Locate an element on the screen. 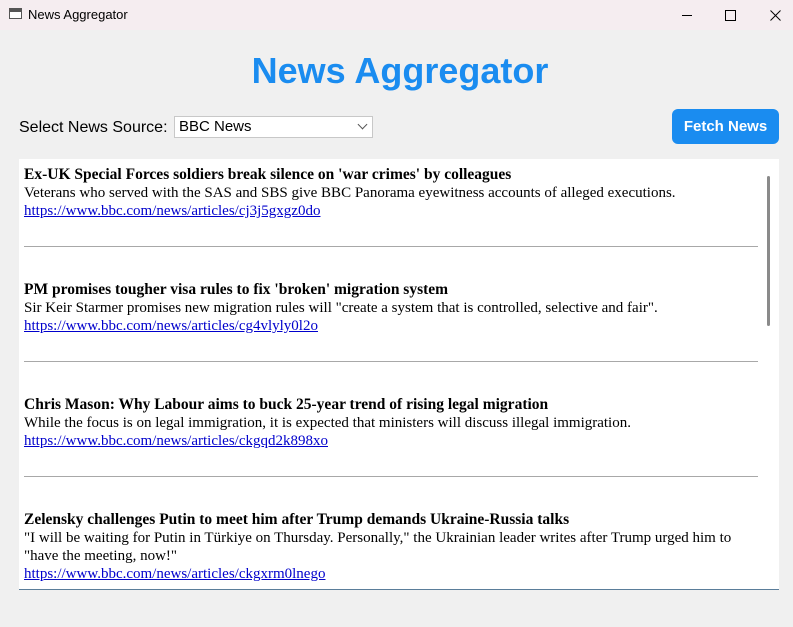 This screenshot has height=627, width=793. window-title: News Aggregator is located at coordinates (78, 14).